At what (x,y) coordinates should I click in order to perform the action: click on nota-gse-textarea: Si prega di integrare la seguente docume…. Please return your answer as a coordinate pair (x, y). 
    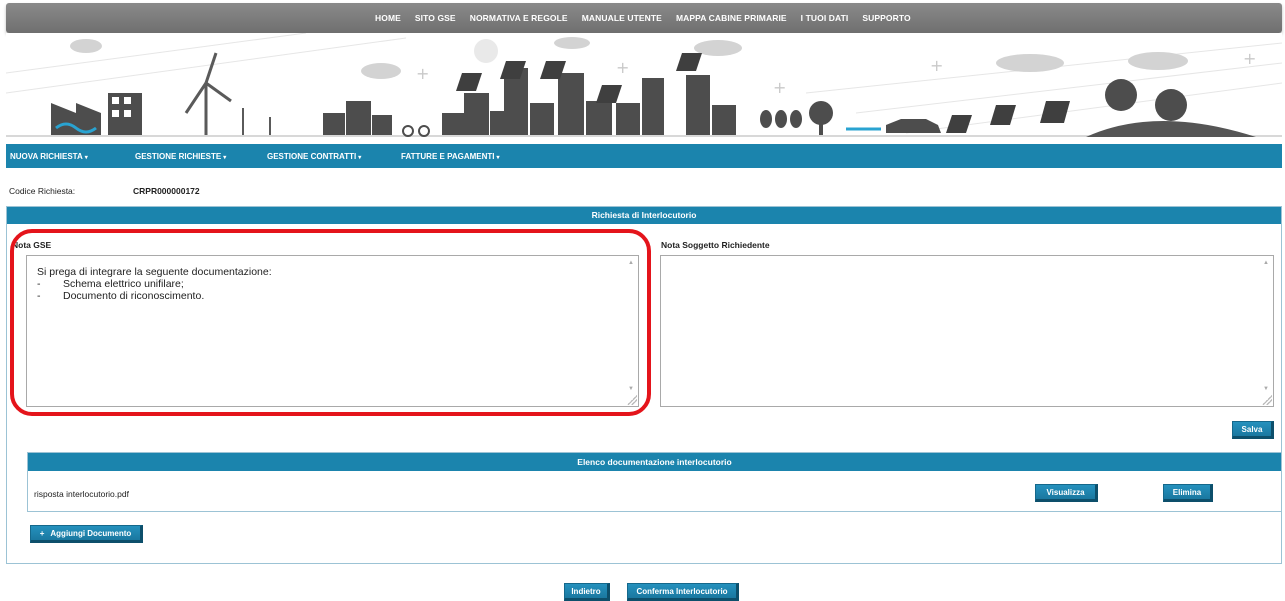
    Looking at the image, I should click on (332, 331).